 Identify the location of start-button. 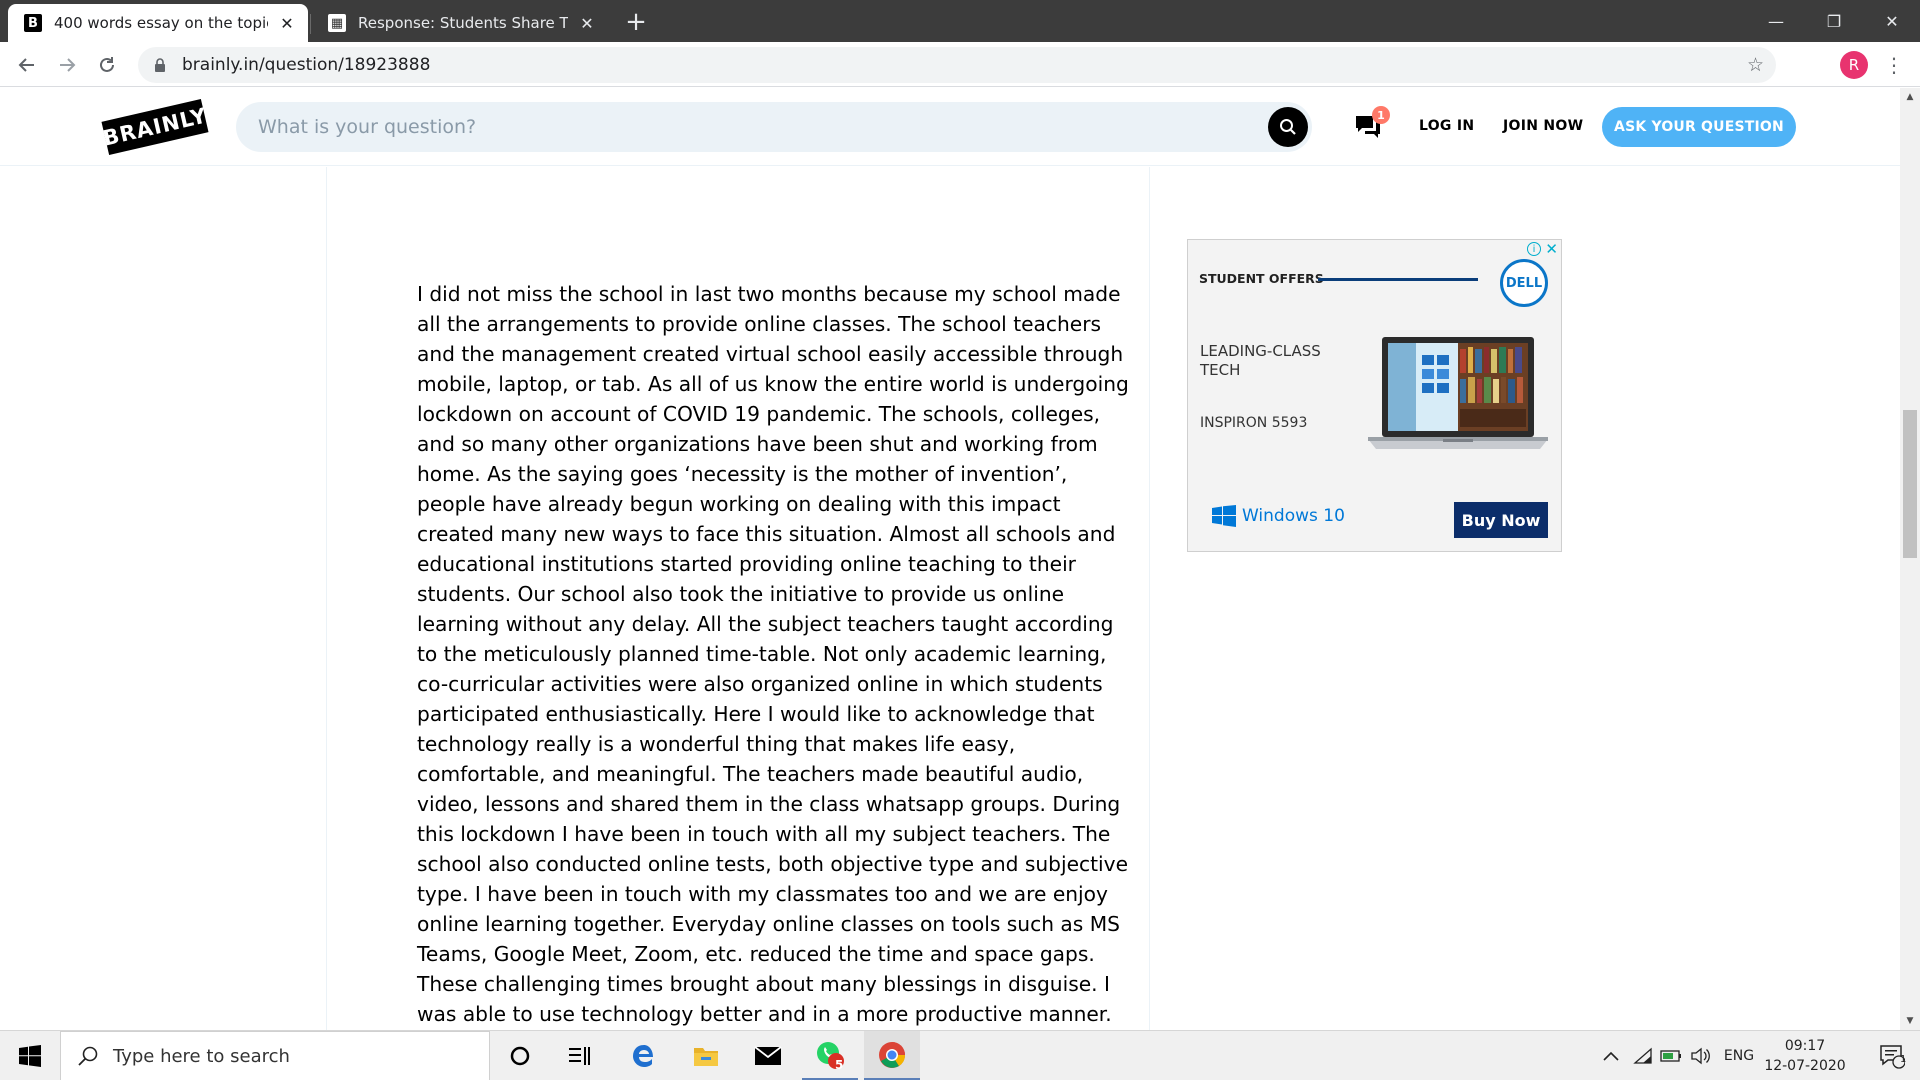
(30, 1055).